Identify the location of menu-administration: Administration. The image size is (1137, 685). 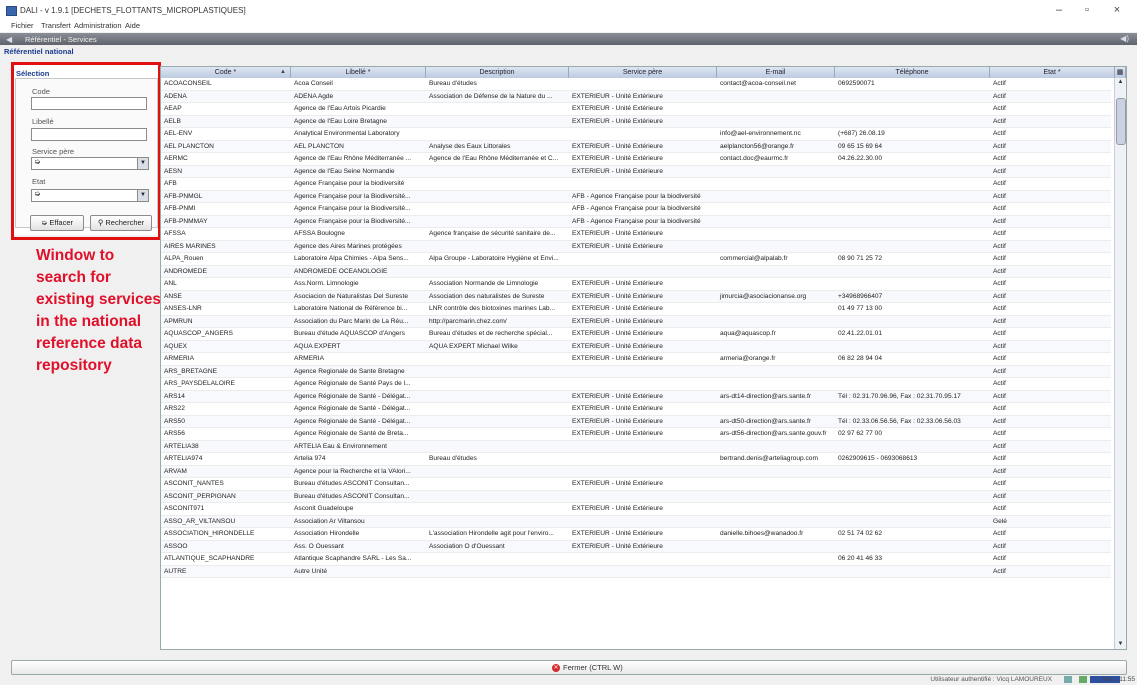
(98, 25).